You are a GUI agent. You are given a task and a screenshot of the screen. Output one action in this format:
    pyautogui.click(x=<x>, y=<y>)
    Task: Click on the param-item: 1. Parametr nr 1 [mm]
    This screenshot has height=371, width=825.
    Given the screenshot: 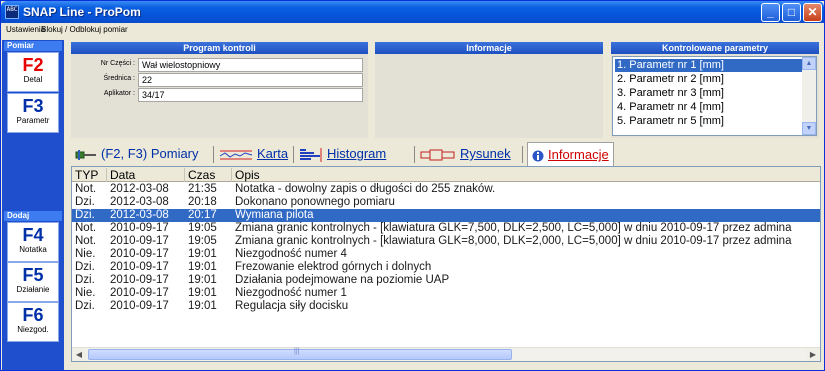 What is the action you would take?
    pyautogui.click(x=709, y=65)
    